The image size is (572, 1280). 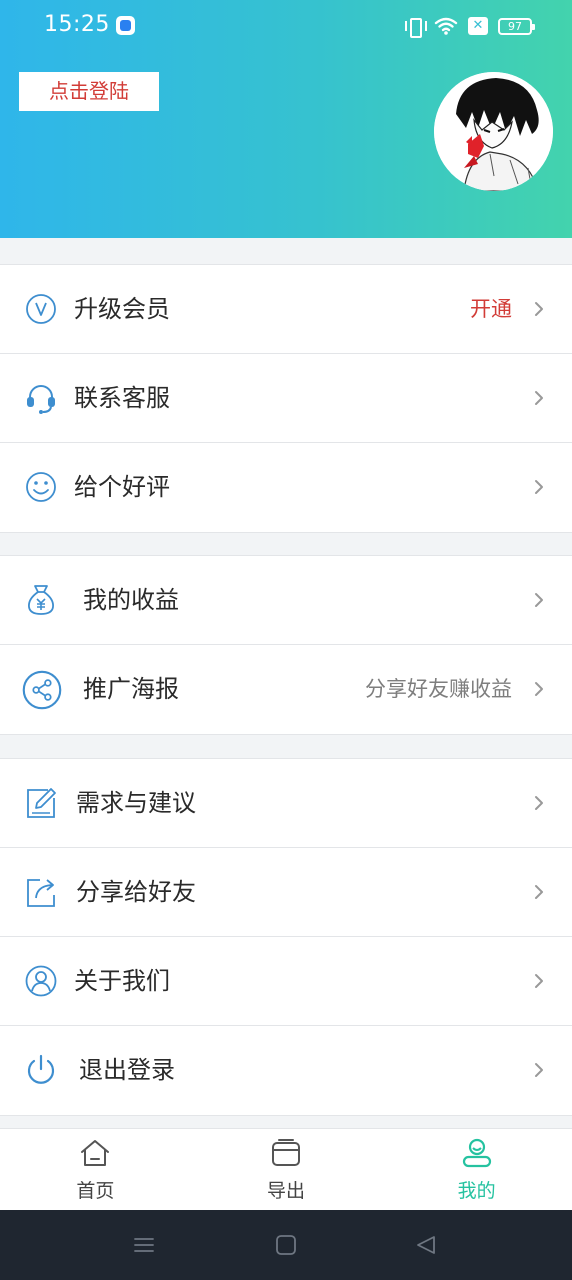 What do you see at coordinates (136, 803) in the screenshot?
I see `menu-label-feedback: 需求与建议` at bounding box center [136, 803].